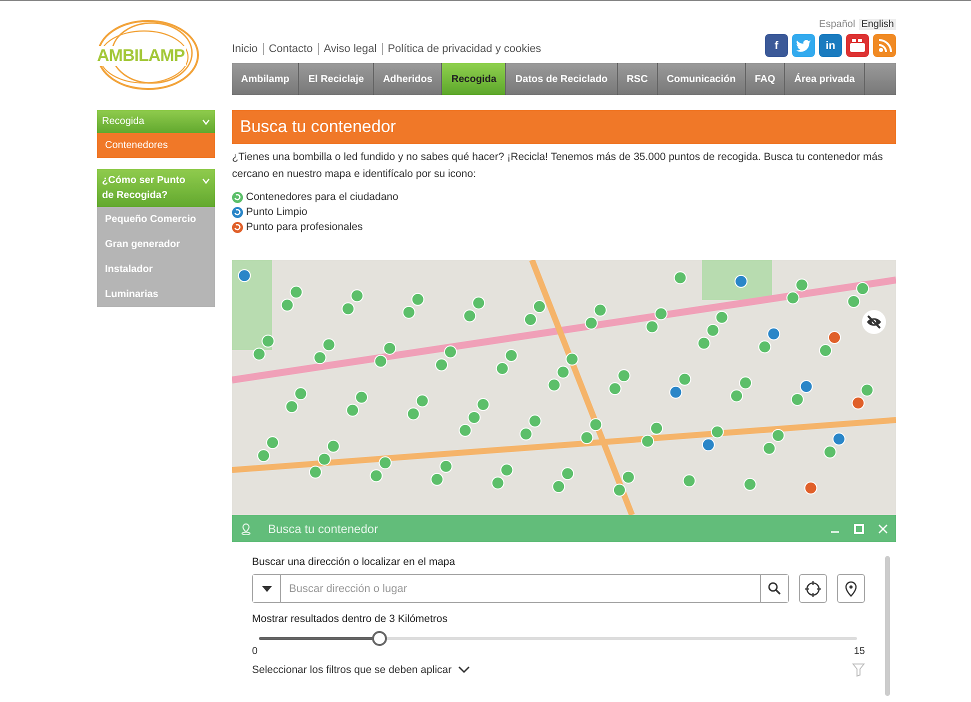 Image resolution: width=971 pixels, height=702 pixels. I want to click on legend-label: Punto Limpio, so click(277, 212).